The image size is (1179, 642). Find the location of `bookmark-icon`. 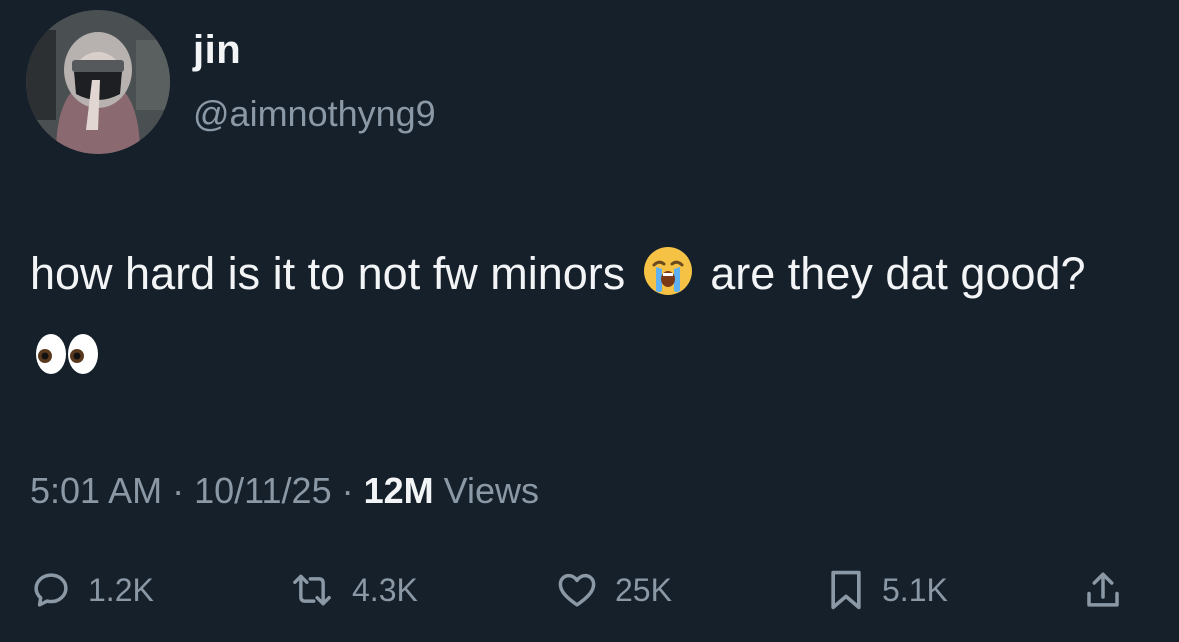

bookmark-icon is located at coordinates (846, 590).